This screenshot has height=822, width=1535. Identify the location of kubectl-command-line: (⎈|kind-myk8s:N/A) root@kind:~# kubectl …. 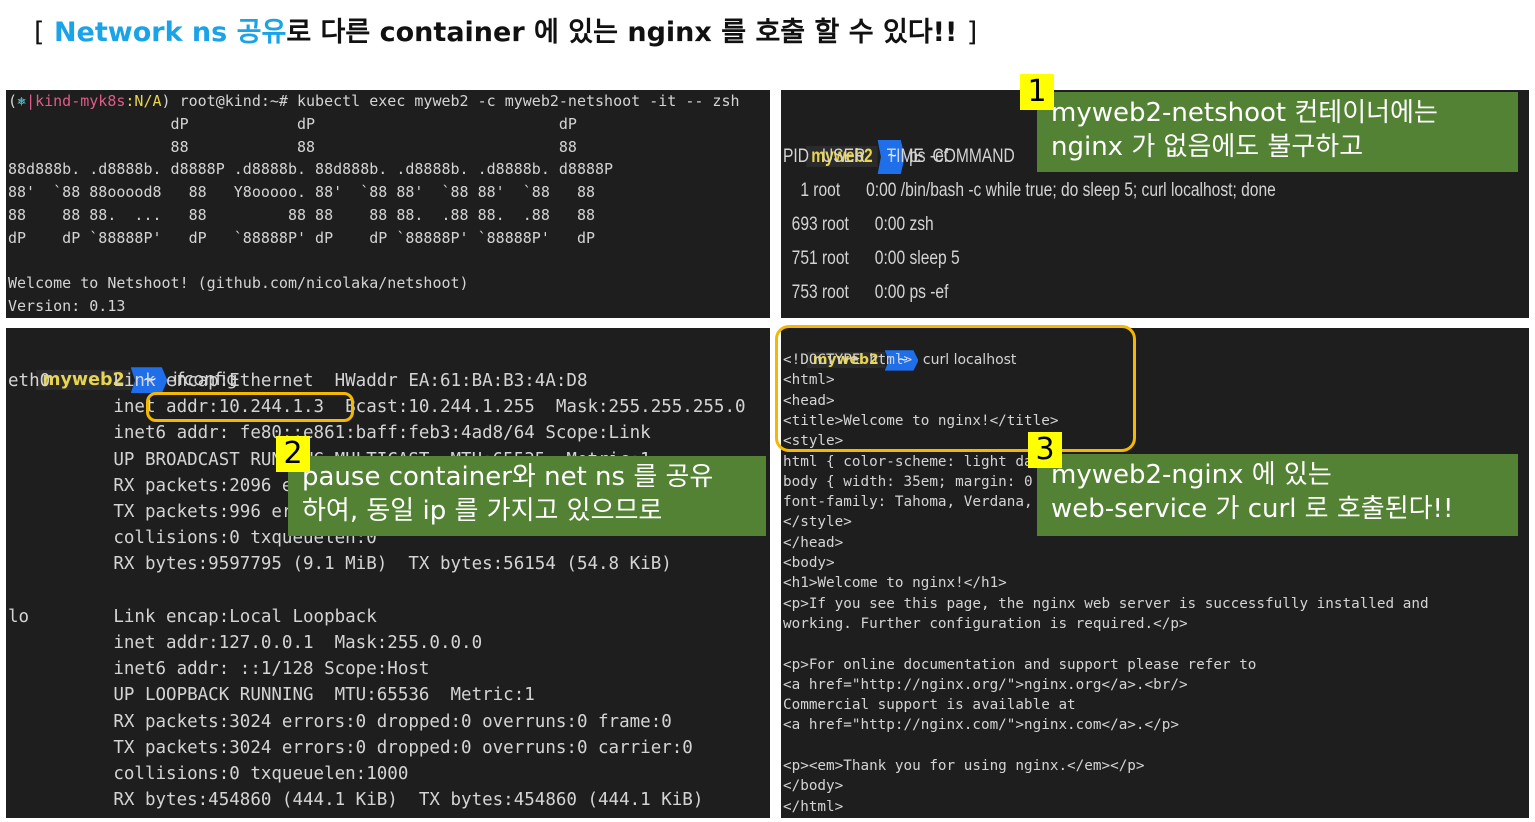
(374, 101).